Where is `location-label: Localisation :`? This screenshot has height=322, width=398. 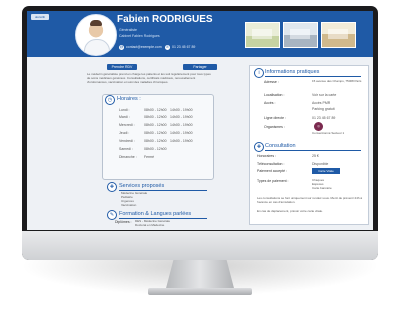
location-label: Localisation : is located at coordinates (274, 95).